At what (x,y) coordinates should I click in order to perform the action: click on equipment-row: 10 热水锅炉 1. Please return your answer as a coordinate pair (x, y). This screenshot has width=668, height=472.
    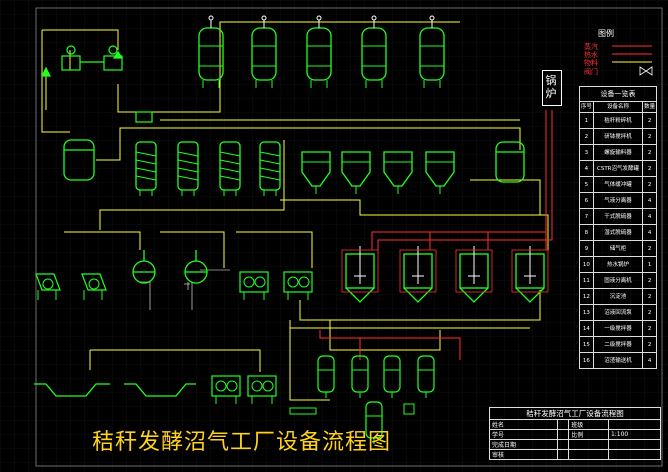
    Looking at the image, I should click on (618, 264).